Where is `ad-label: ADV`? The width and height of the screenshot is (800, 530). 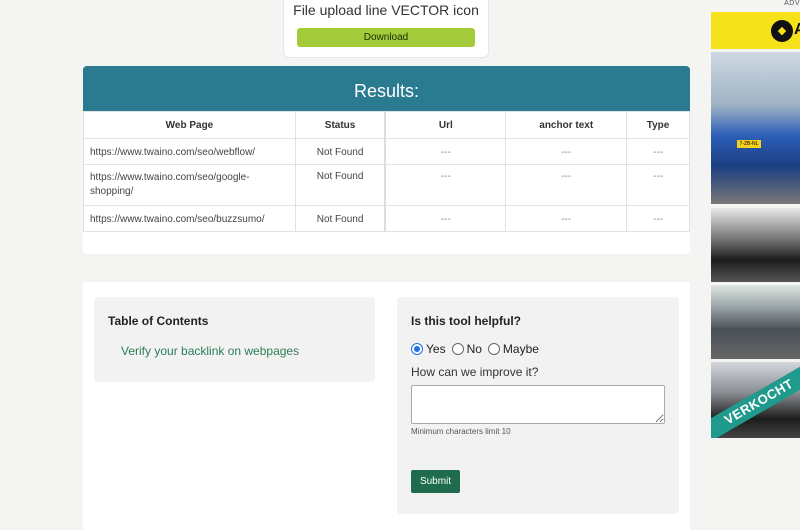 ad-label: ADV is located at coordinates (792, 3).